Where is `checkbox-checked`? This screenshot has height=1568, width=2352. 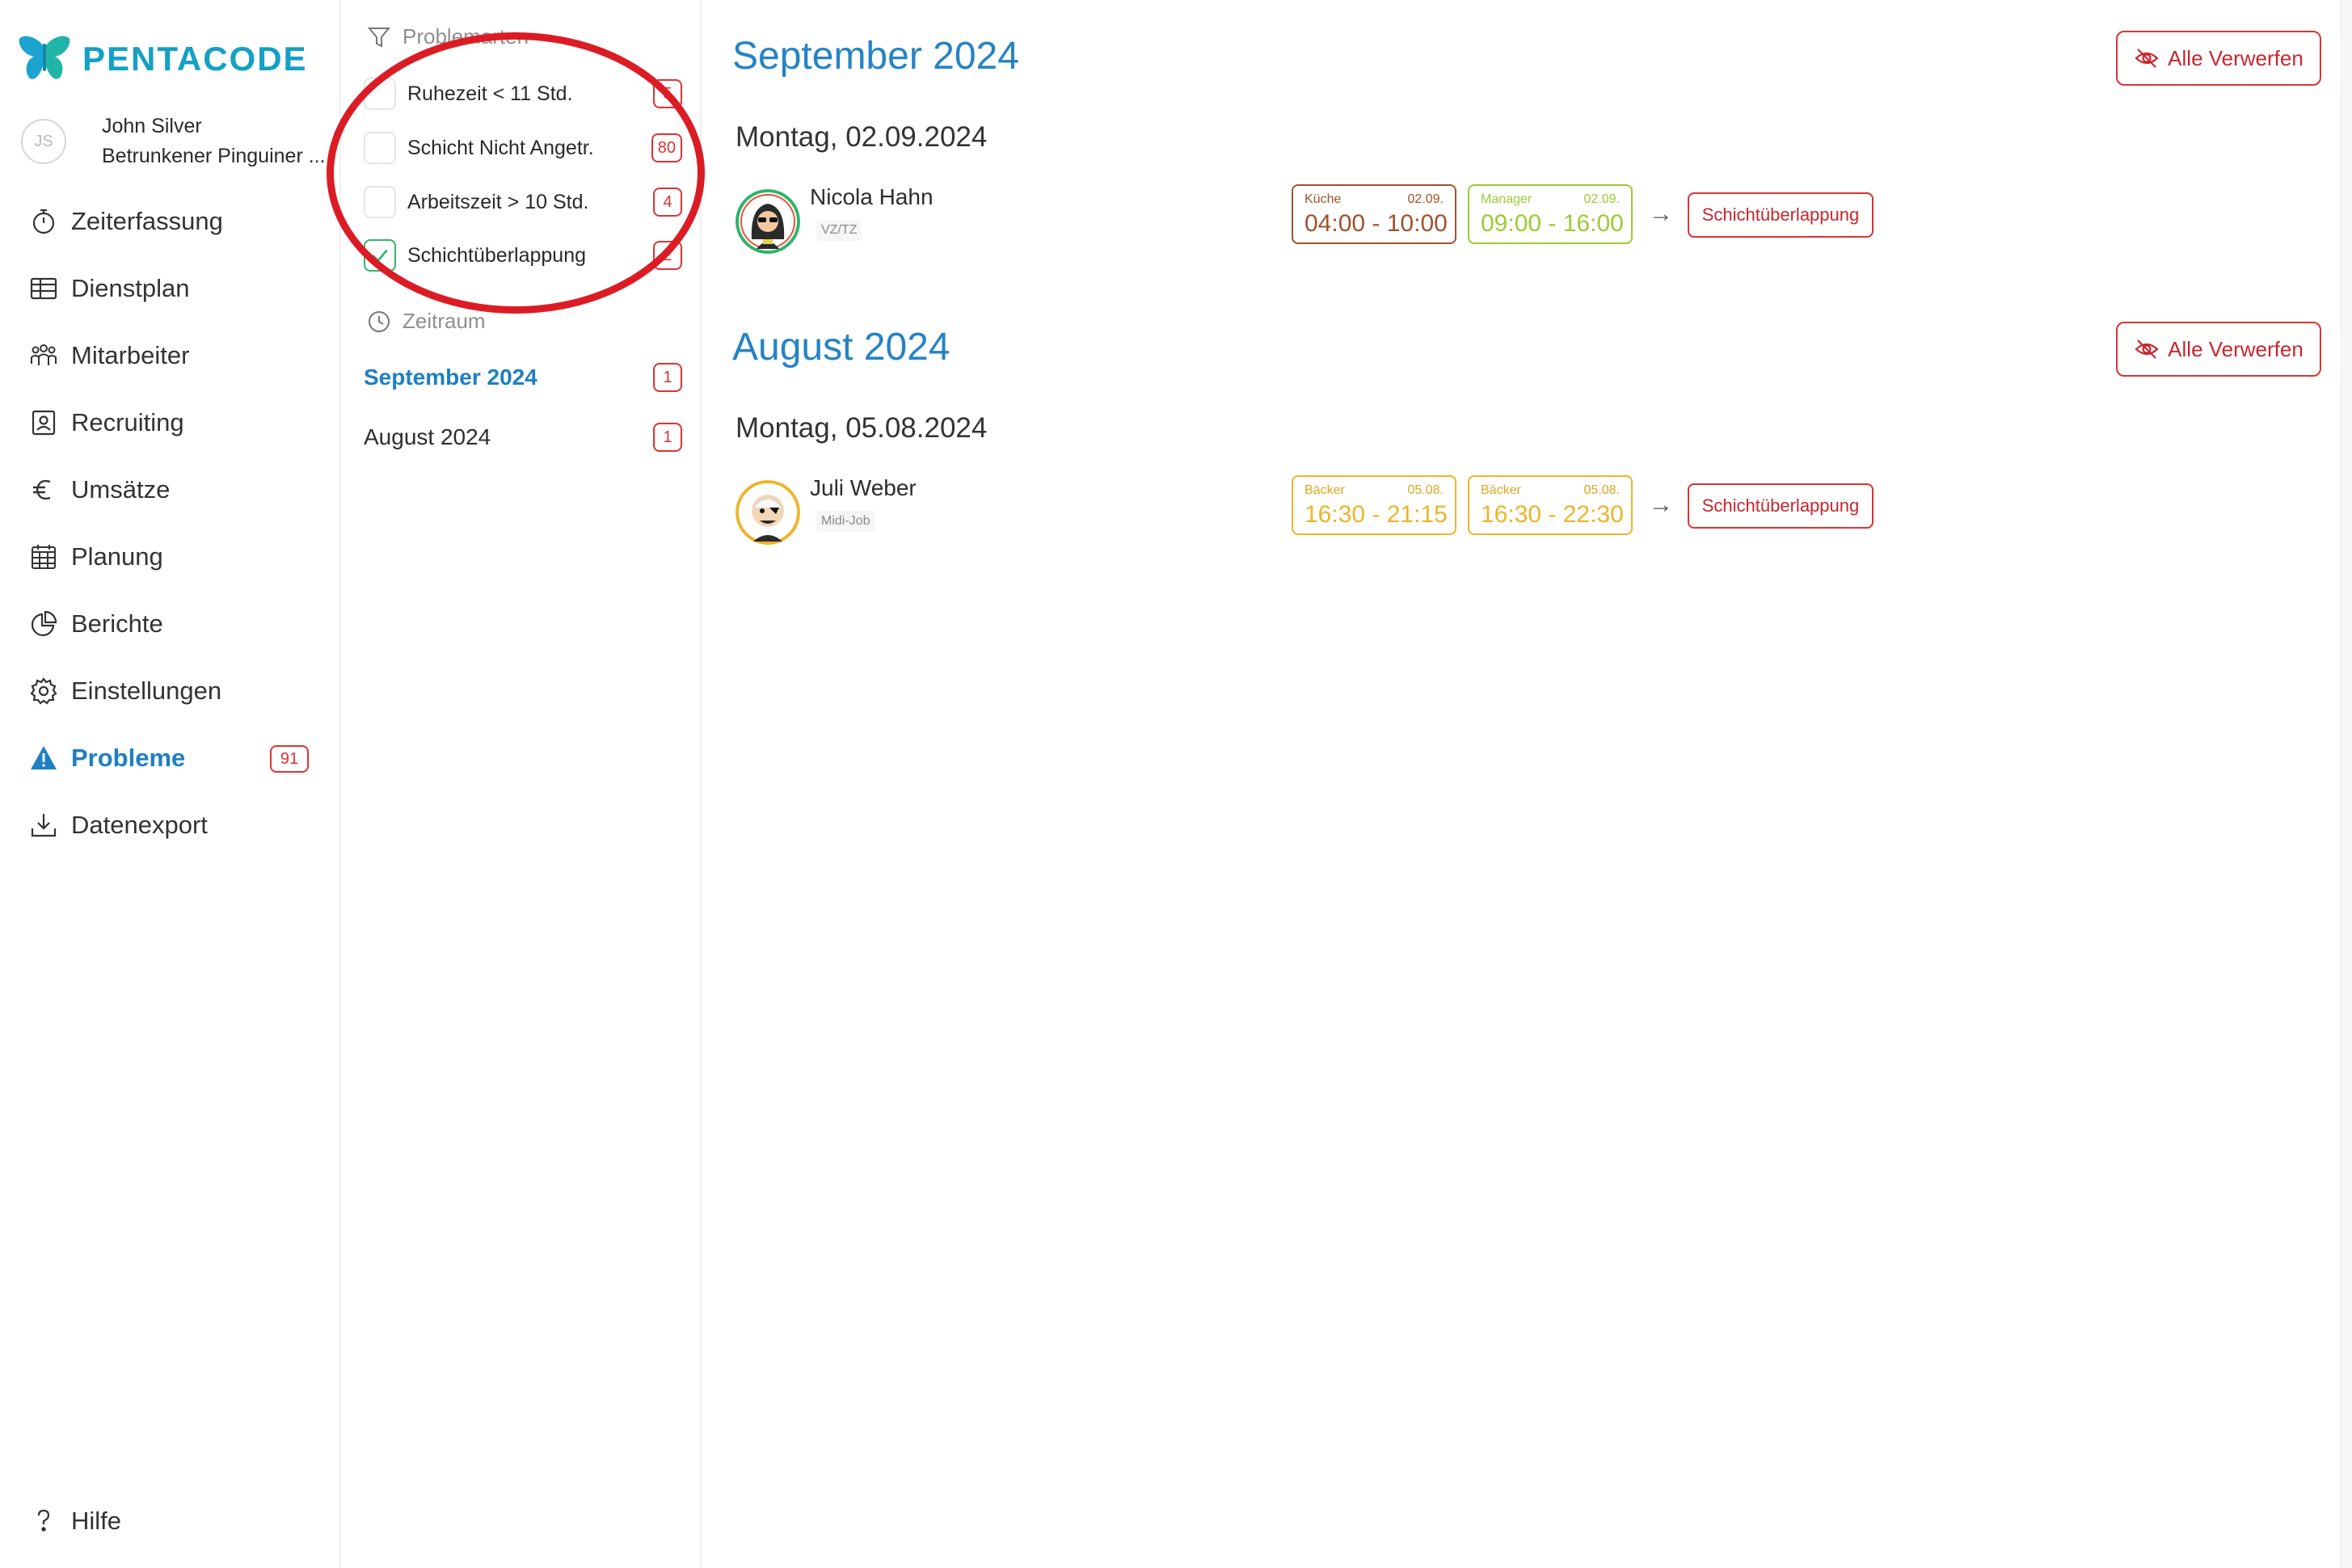 checkbox-checked is located at coordinates (380, 256).